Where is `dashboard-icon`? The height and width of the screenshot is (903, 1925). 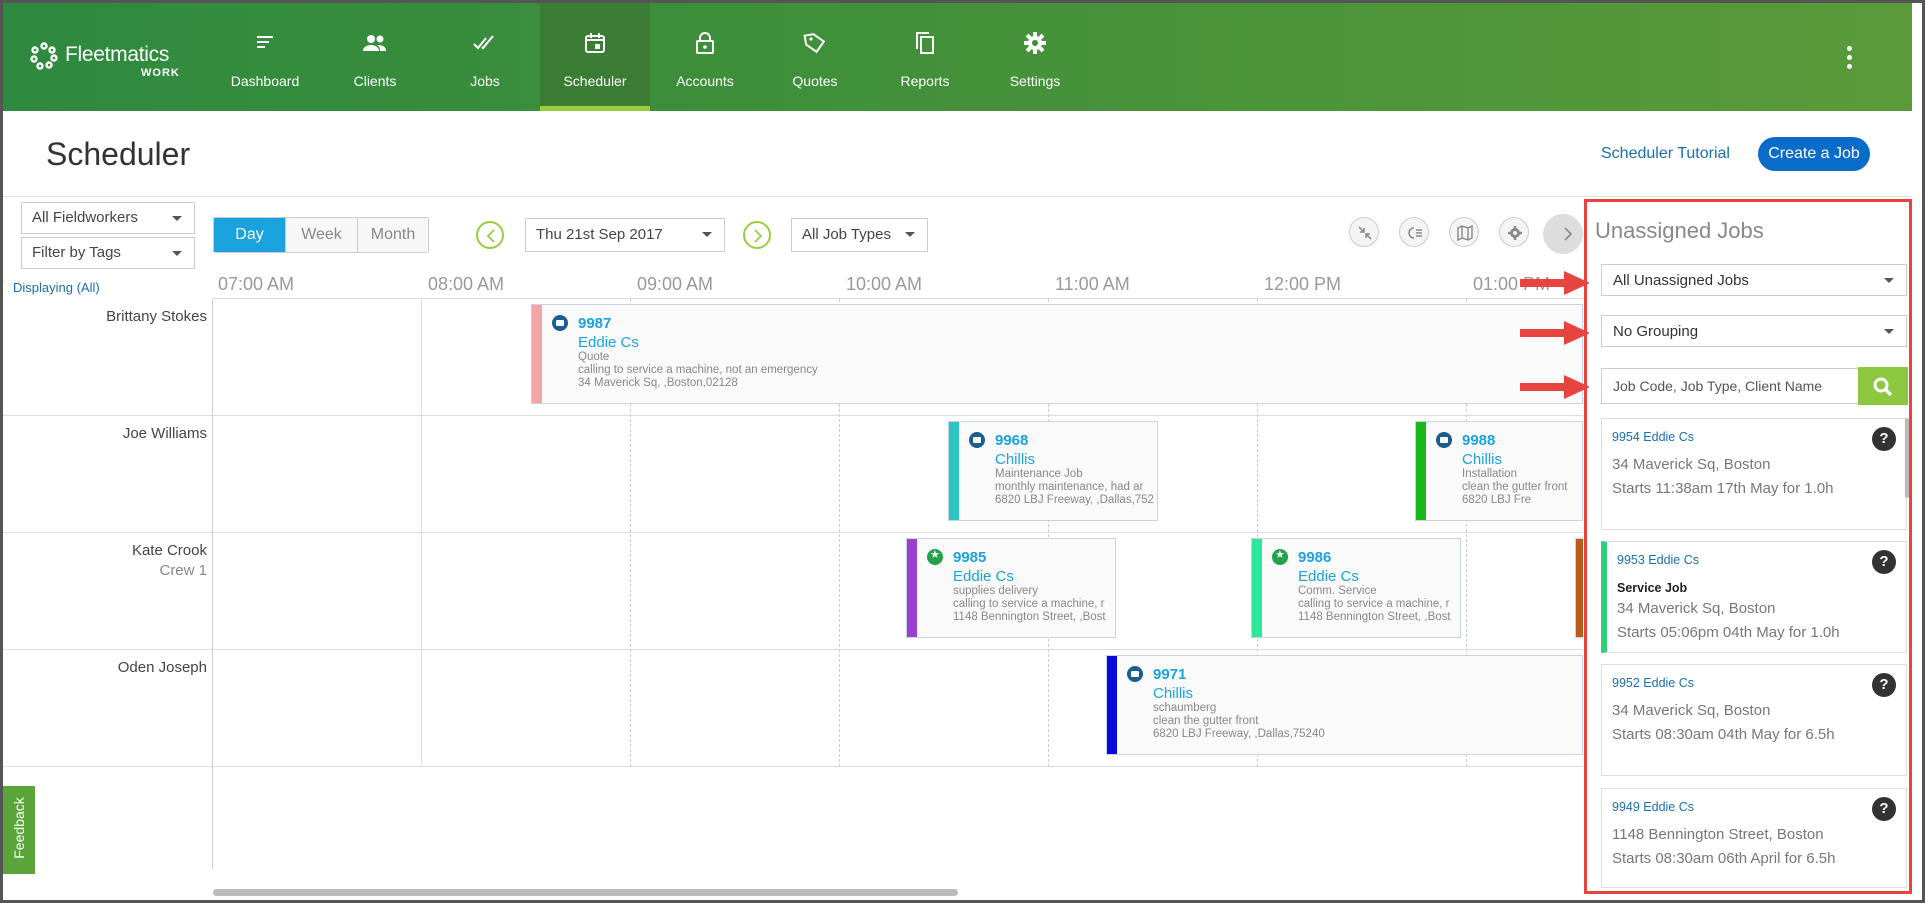 dashboard-icon is located at coordinates (265, 42).